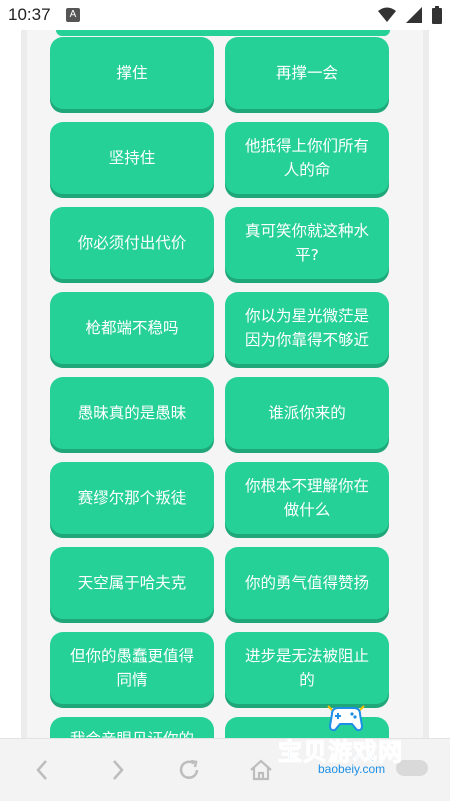  I want to click on phrase-button: 撑住, so click(132, 73).